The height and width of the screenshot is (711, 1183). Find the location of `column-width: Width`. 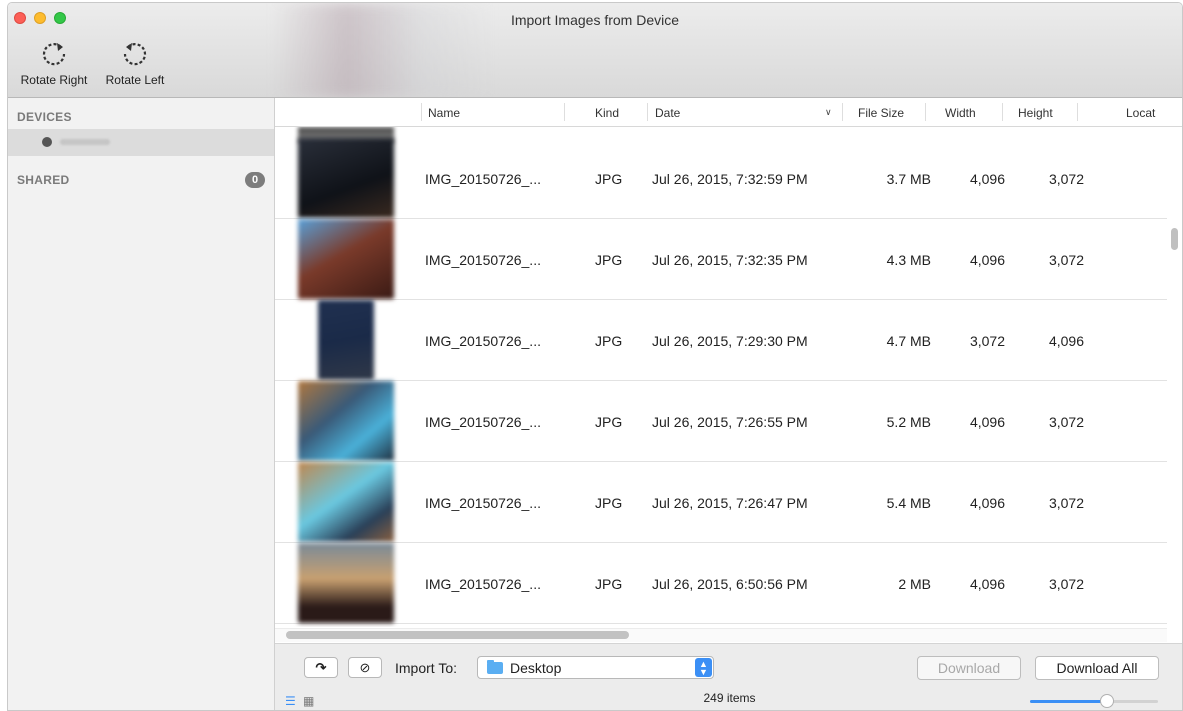

column-width: Width is located at coordinates (960, 113).